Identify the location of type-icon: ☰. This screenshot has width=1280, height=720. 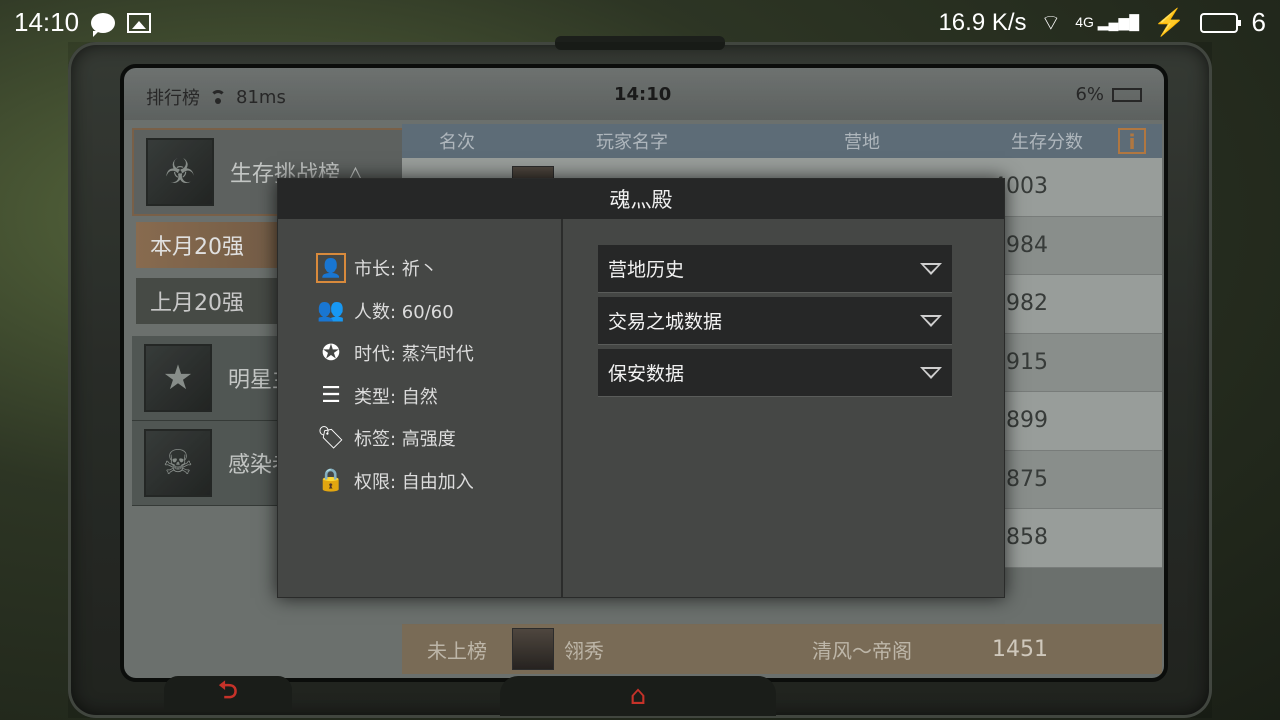
(331, 396).